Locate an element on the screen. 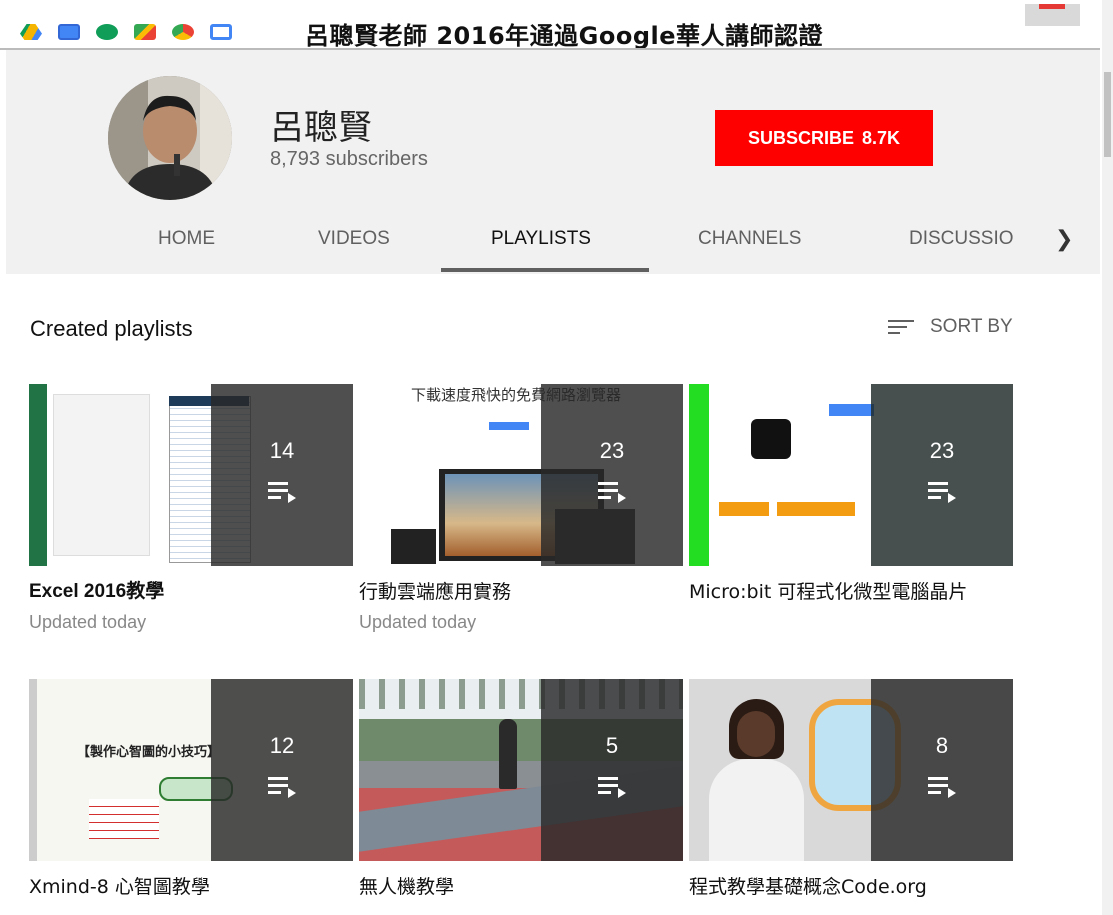  sort-icon is located at coordinates (901, 327).